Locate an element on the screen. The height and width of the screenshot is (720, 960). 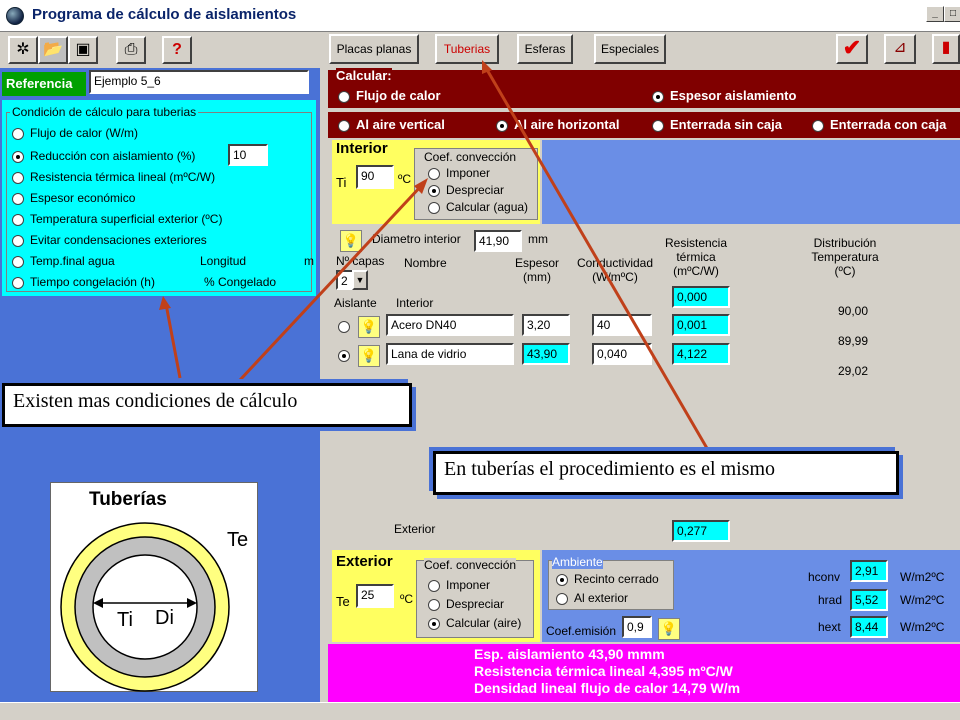
annotation-condiciones: Existen mas condiciones de cálculo is located at coordinates (207, 405).